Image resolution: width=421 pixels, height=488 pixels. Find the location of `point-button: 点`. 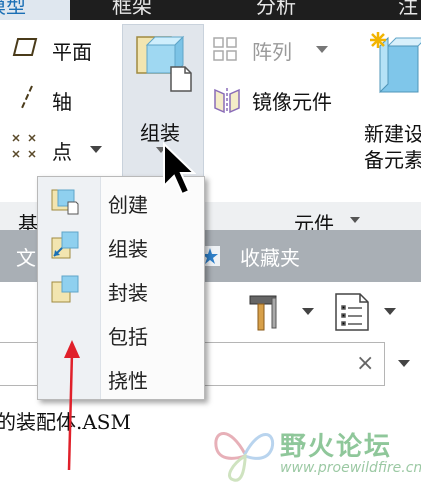

point-button: 点 is located at coordinates (56, 149).